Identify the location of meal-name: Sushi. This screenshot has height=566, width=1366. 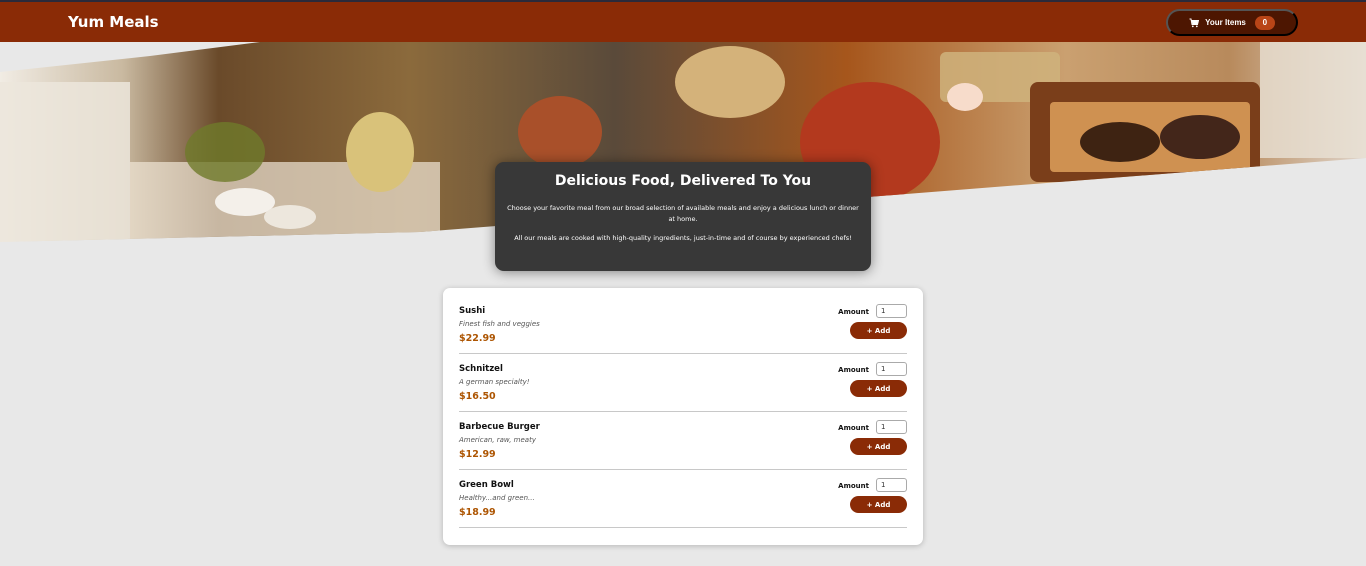
(472, 311).